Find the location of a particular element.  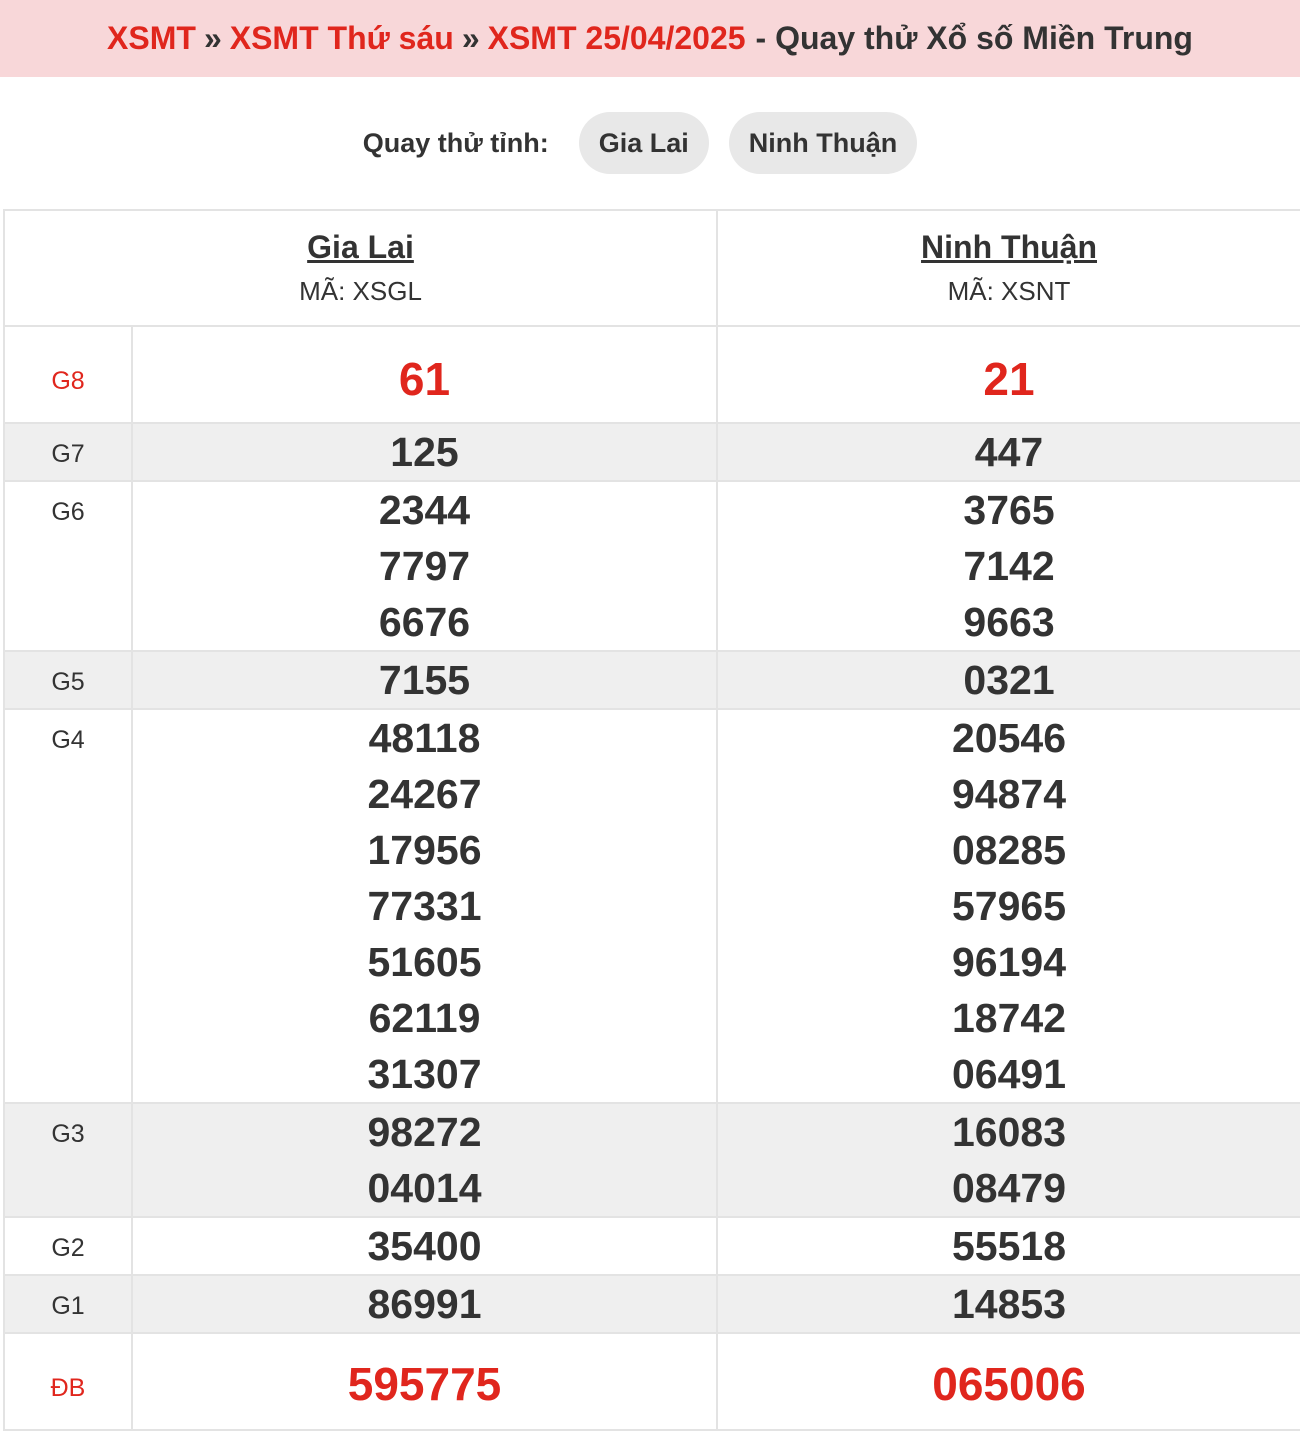

prize-number: 3765 is located at coordinates (1009, 510).